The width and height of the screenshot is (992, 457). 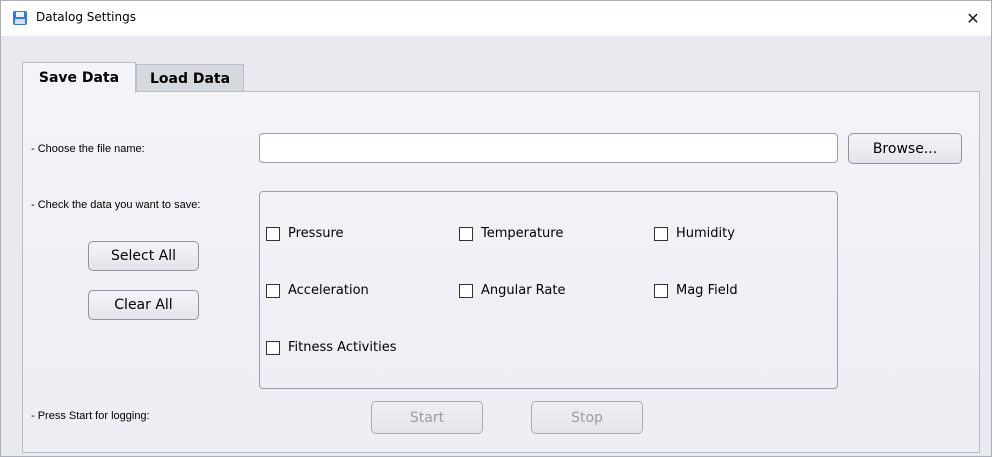 I want to click on checkbox-label: Mag Field, so click(x=707, y=290).